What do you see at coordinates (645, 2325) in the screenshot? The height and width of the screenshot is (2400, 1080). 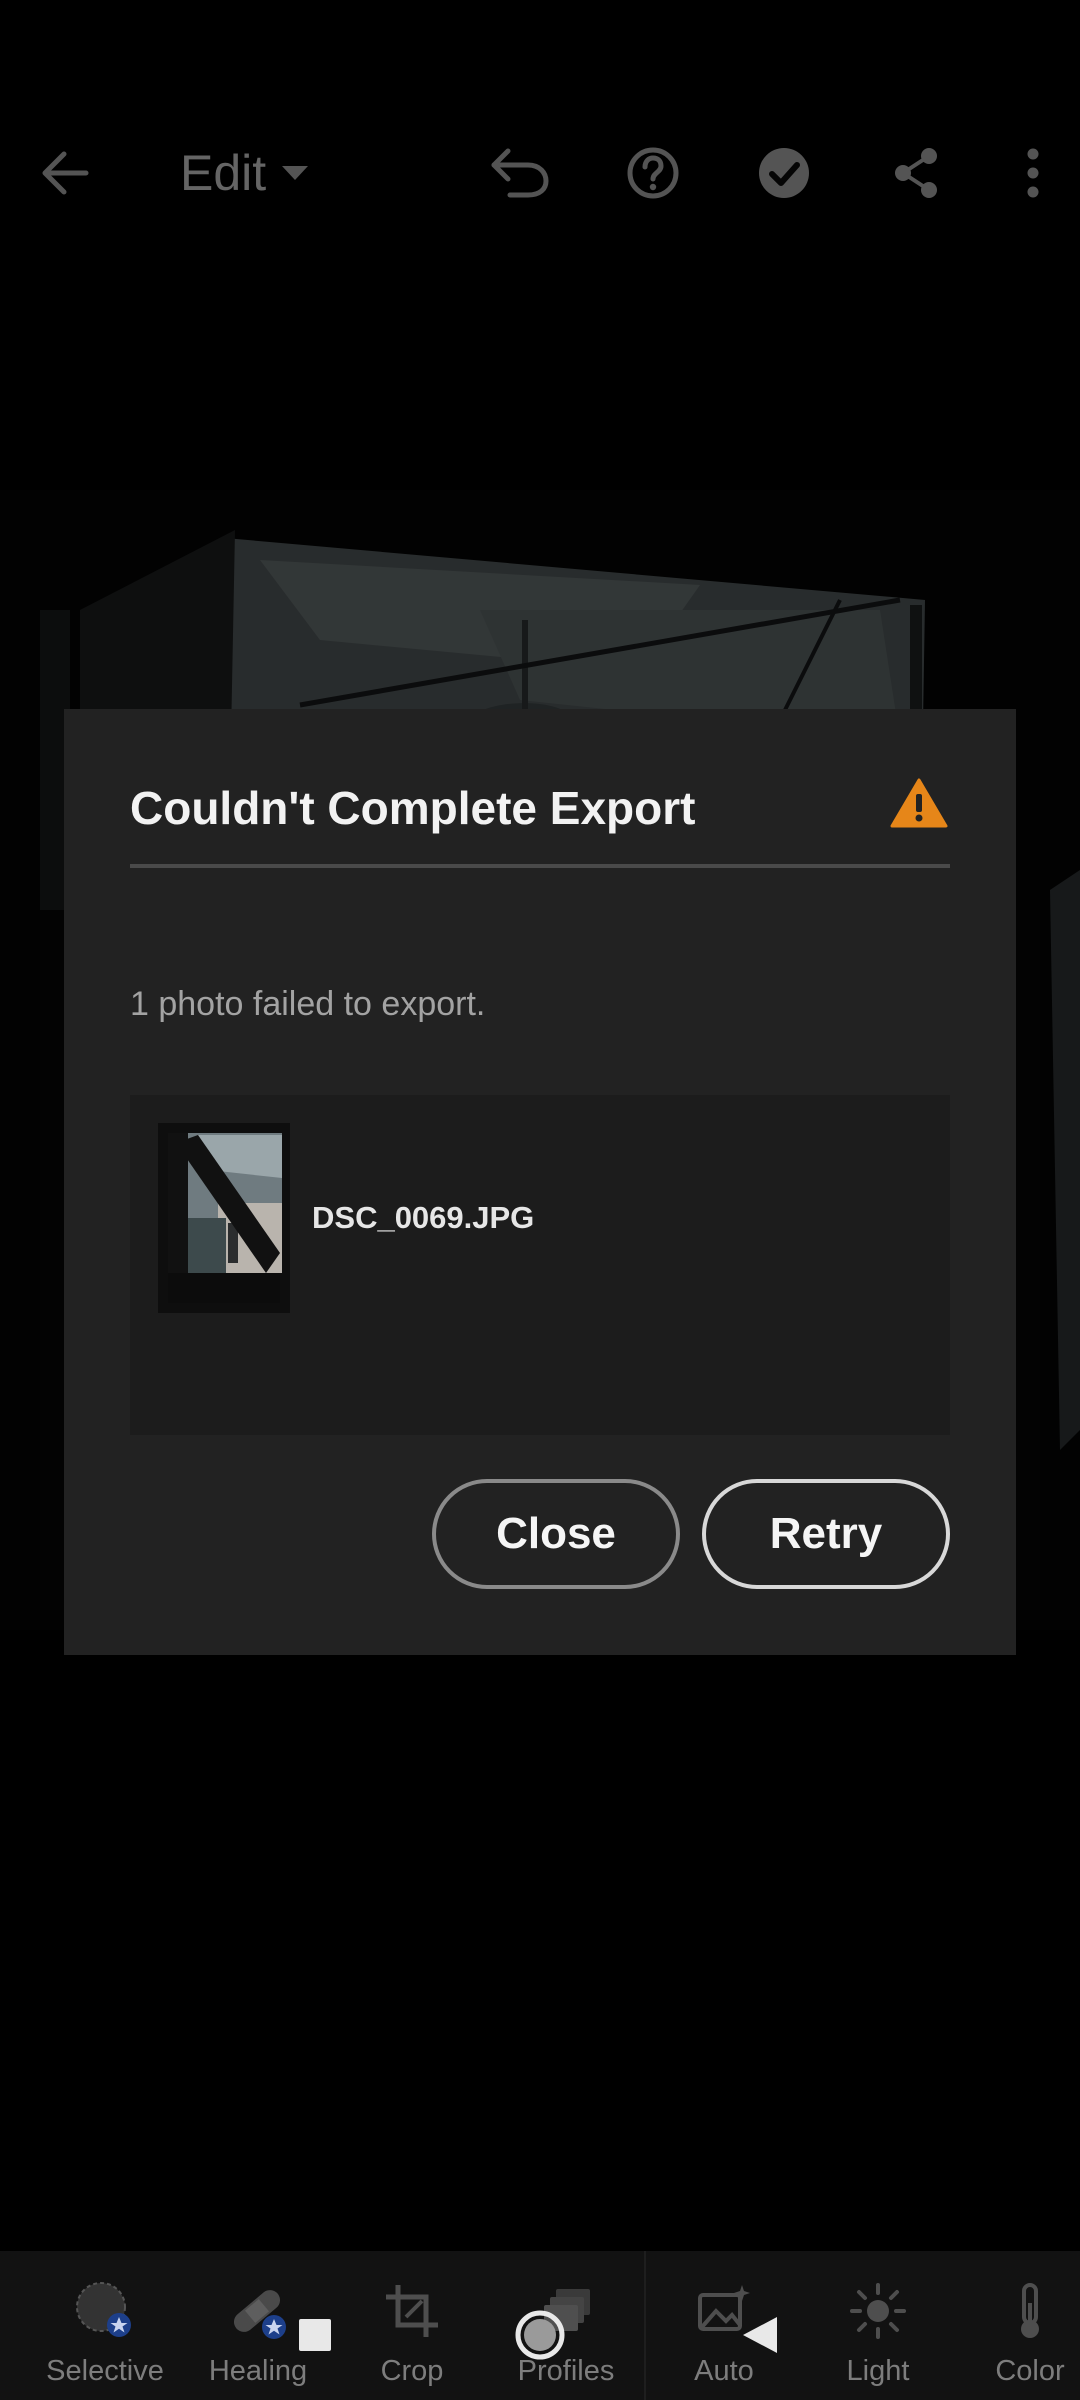 I see `toolbar-divider` at bounding box center [645, 2325].